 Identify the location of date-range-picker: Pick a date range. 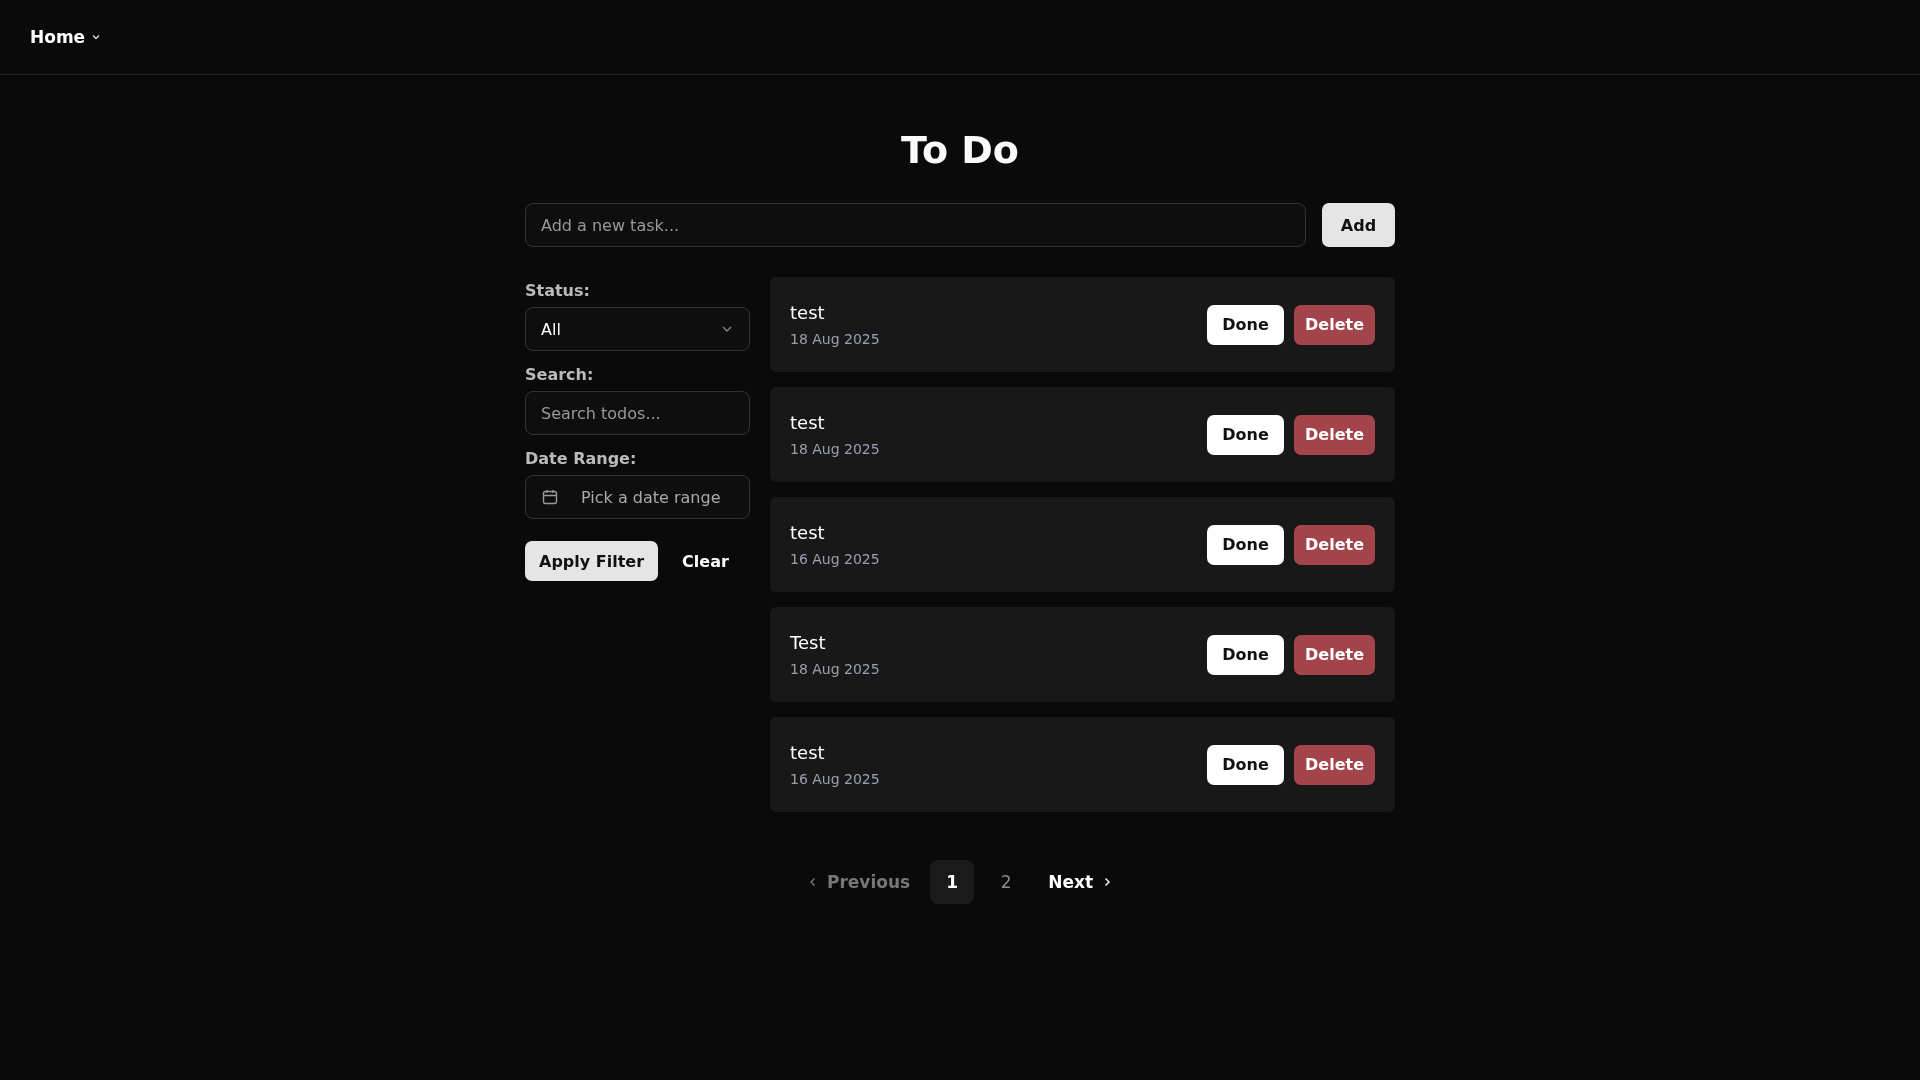
(637, 497).